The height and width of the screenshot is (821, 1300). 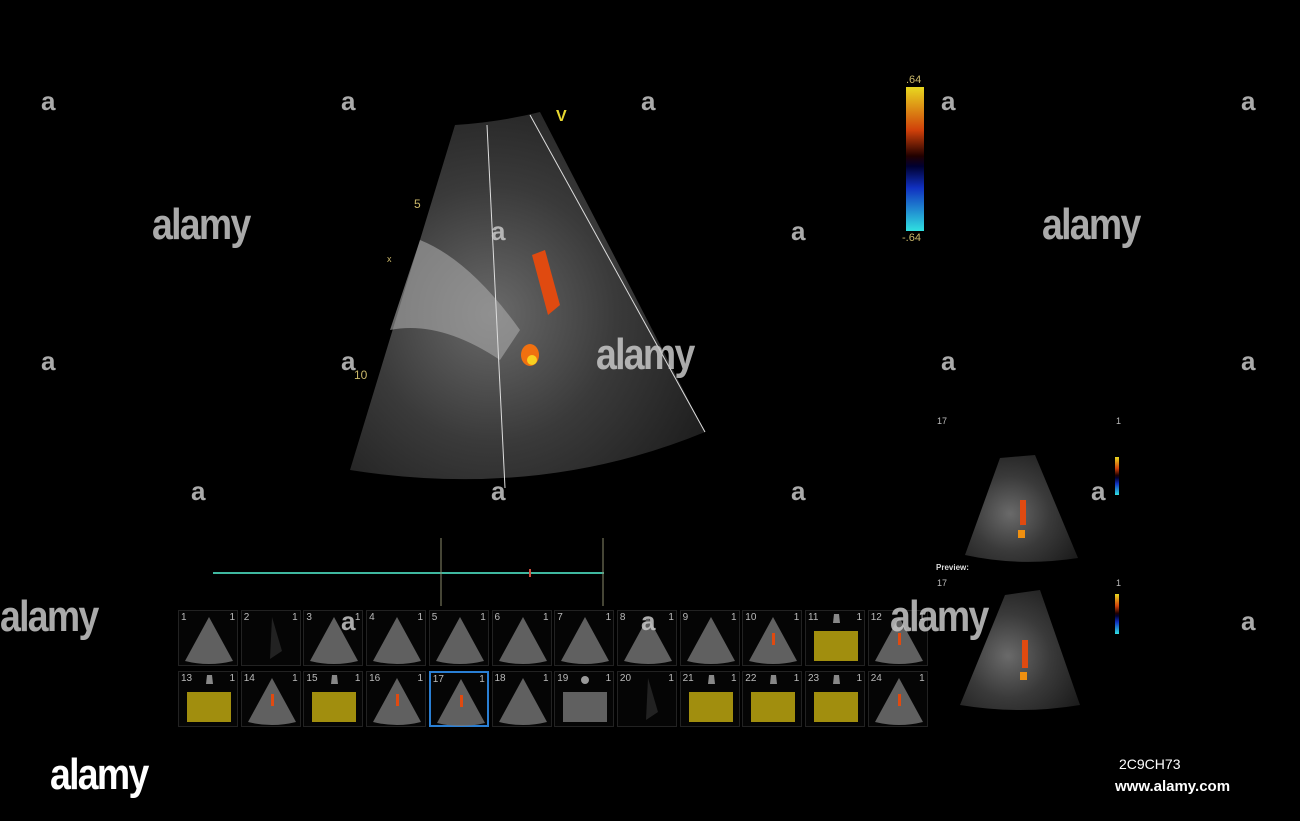 What do you see at coordinates (561, 116) in the screenshot?
I see `view-marker: V` at bounding box center [561, 116].